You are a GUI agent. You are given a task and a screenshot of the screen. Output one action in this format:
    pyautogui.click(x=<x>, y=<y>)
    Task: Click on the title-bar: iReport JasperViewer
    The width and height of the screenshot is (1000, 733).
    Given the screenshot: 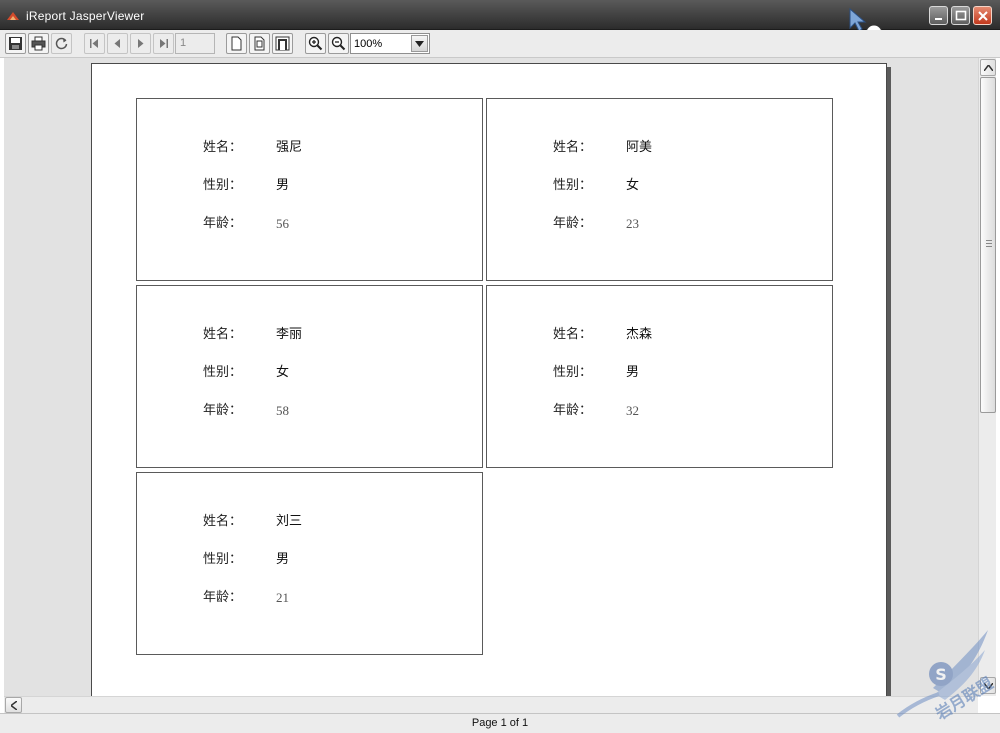 What is the action you would take?
    pyautogui.click(x=500, y=21)
    